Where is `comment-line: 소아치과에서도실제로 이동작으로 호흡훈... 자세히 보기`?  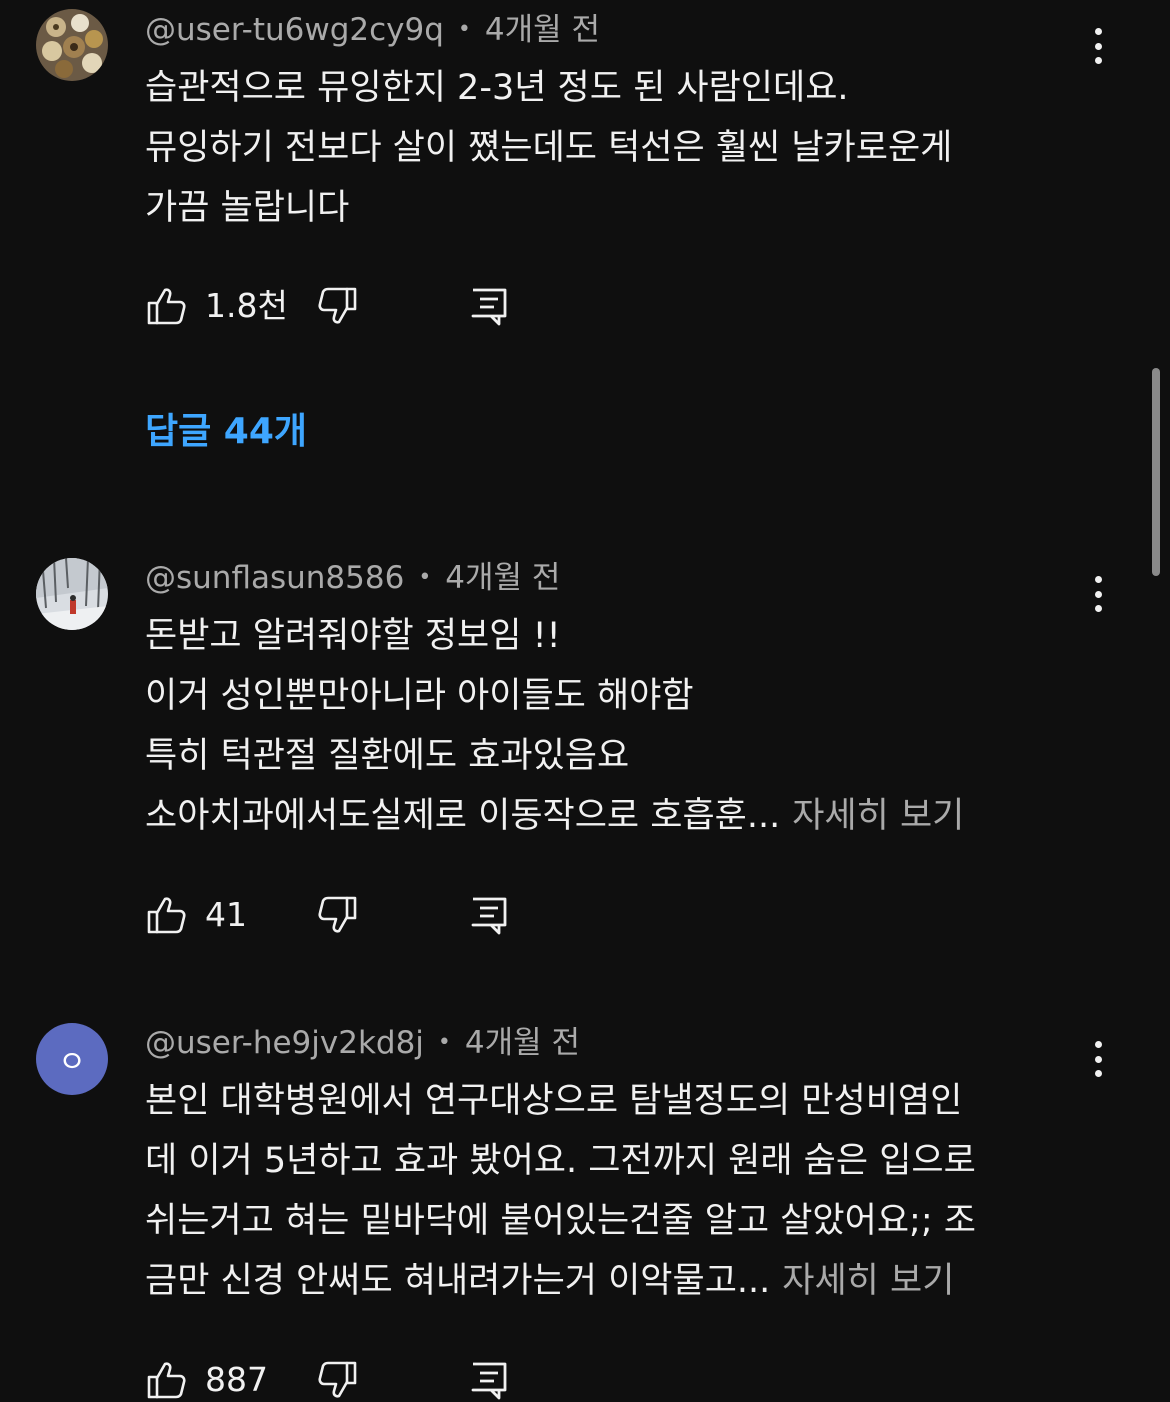 comment-line: 소아치과에서도실제로 이동작으로 호흡훈... 자세히 보기 is located at coordinates (615, 816).